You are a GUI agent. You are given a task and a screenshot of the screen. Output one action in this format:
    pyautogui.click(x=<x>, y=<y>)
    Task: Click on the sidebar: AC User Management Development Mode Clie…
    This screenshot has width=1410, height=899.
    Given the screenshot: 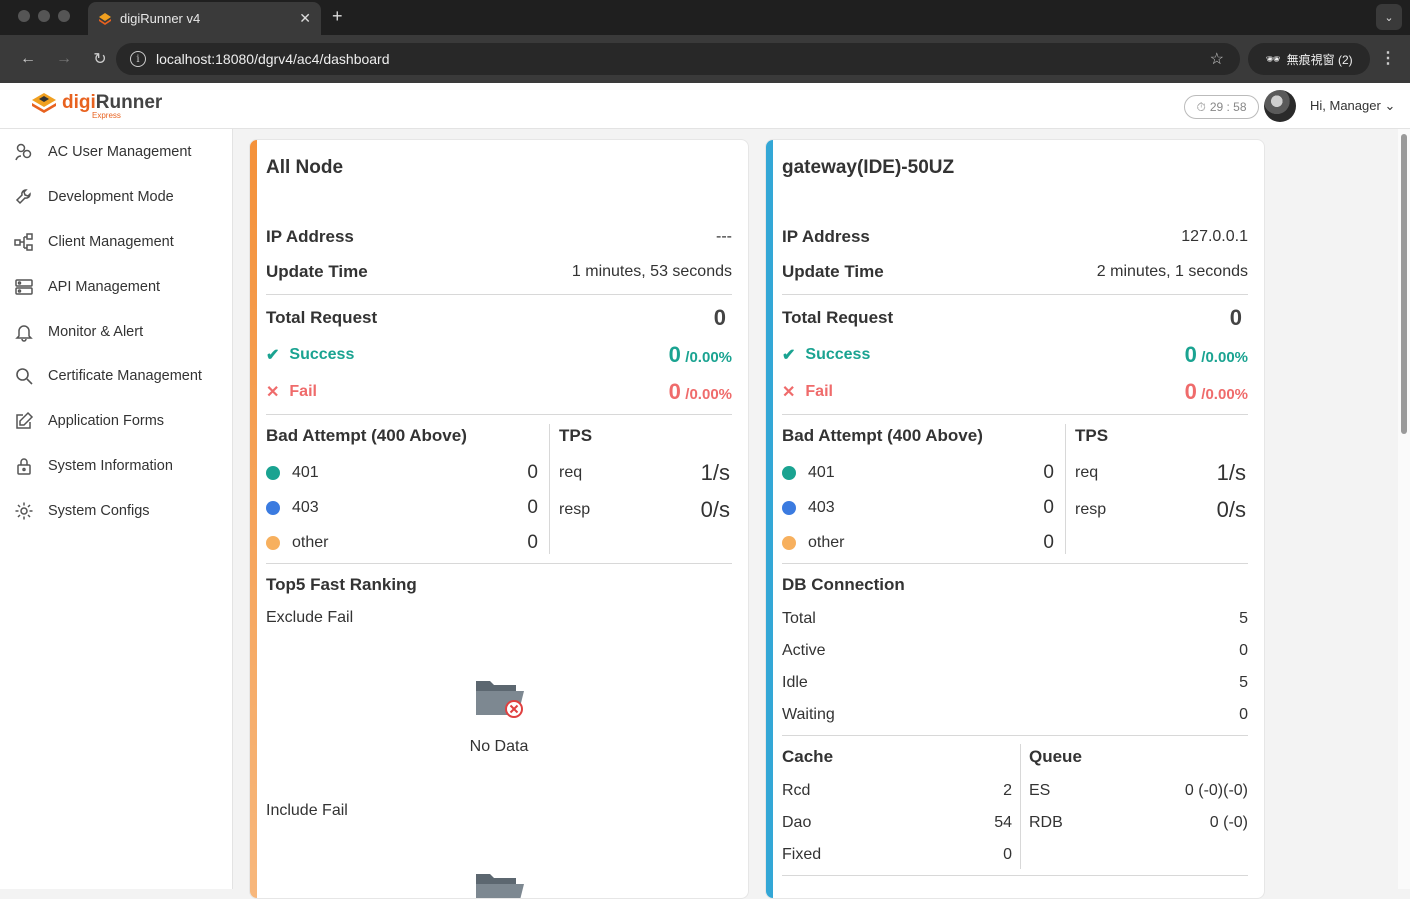 What is the action you would take?
    pyautogui.click(x=116, y=509)
    